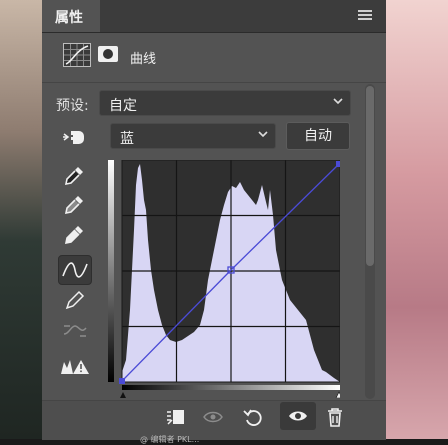  I want to click on input-gradient-bar, so click(231, 387).